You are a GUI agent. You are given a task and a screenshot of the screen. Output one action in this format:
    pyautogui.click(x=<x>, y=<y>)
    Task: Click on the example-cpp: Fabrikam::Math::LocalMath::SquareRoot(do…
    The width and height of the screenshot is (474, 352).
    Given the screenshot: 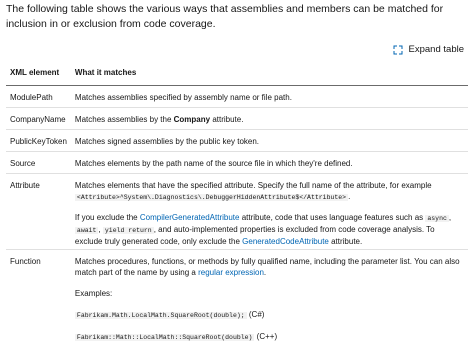 What is the action you would take?
    pyautogui.click(x=269, y=337)
    